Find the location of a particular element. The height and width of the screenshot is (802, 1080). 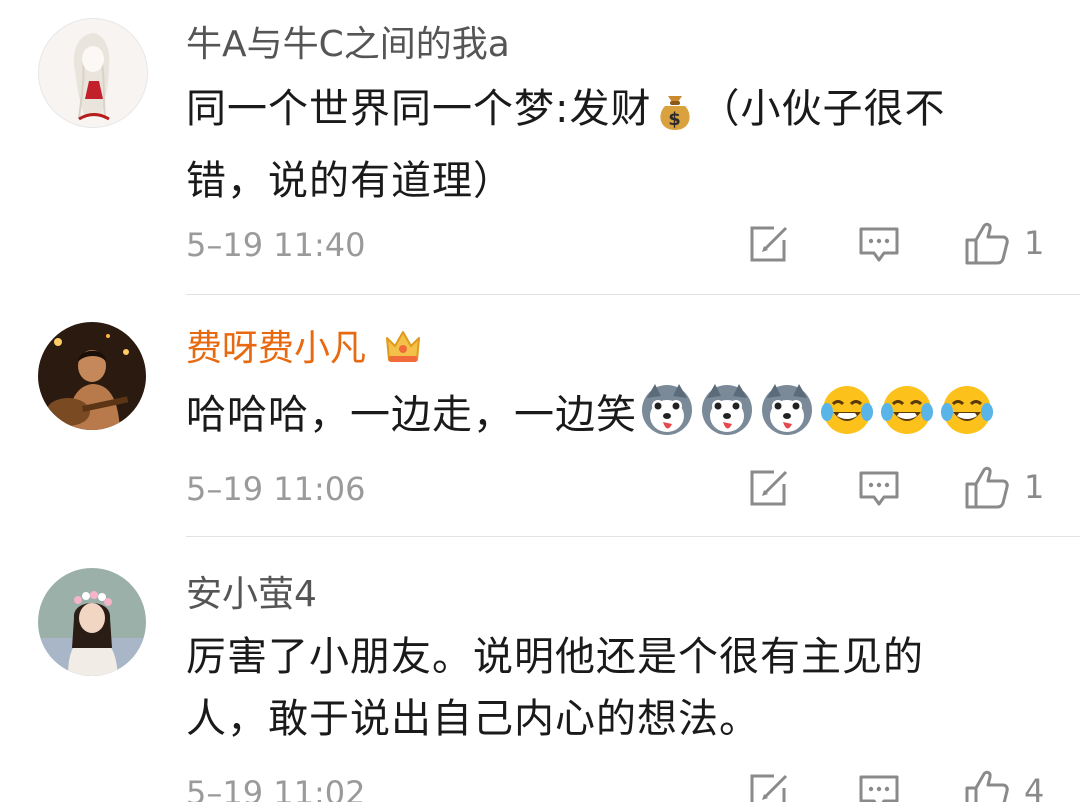

comment-text: 哈哈哈，一边走，一边笑 is located at coordinates (601, 419).